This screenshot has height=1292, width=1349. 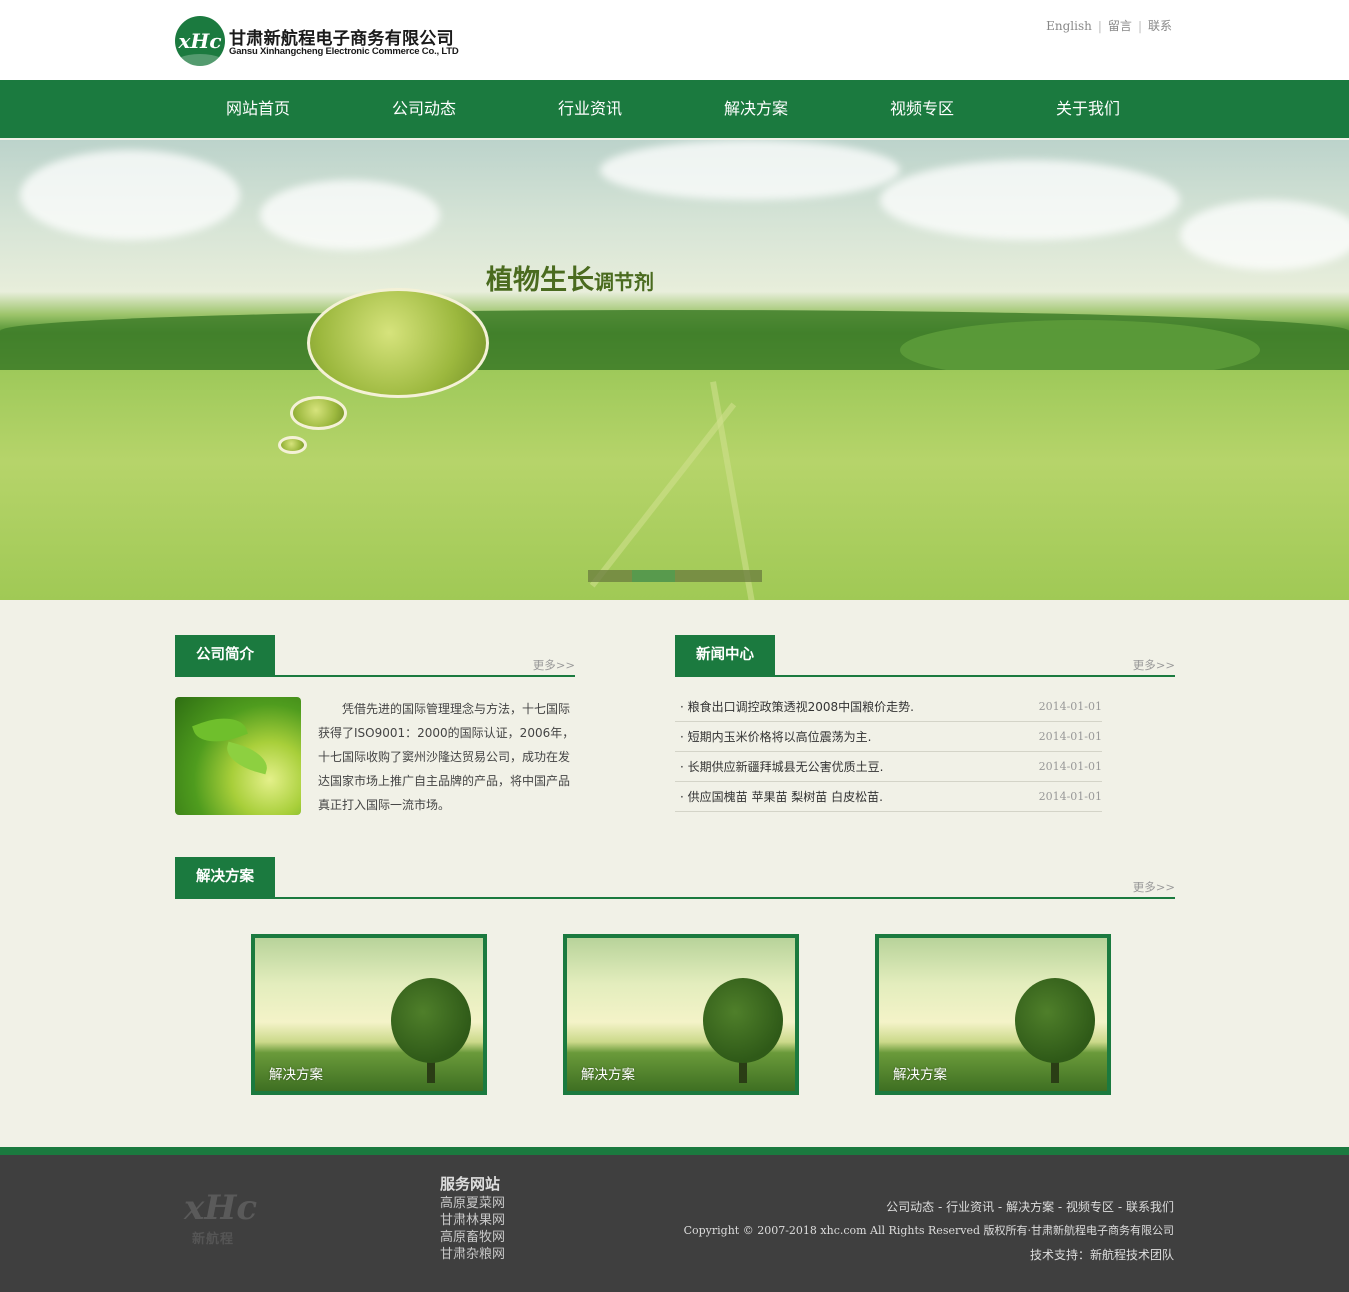 What do you see at coordinates (756, 109) in the screenshot?
I see `nav-item-solutions: 解决方案` at bounding box center [756, 109].